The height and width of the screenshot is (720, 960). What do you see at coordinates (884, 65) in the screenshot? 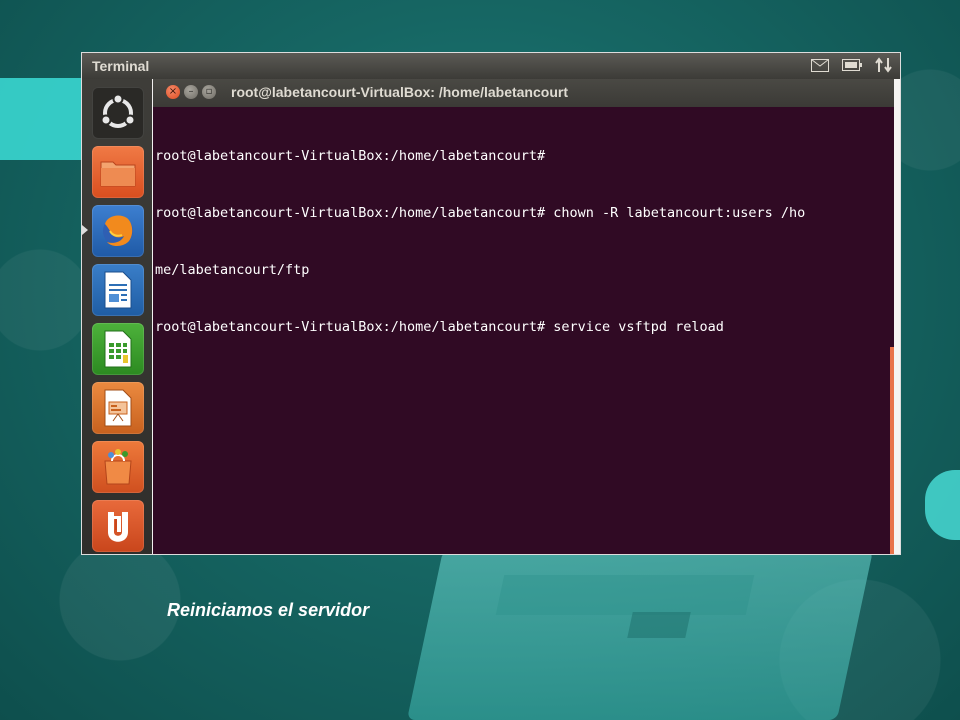
I see `network-icon` at bounding box center [884, 65].